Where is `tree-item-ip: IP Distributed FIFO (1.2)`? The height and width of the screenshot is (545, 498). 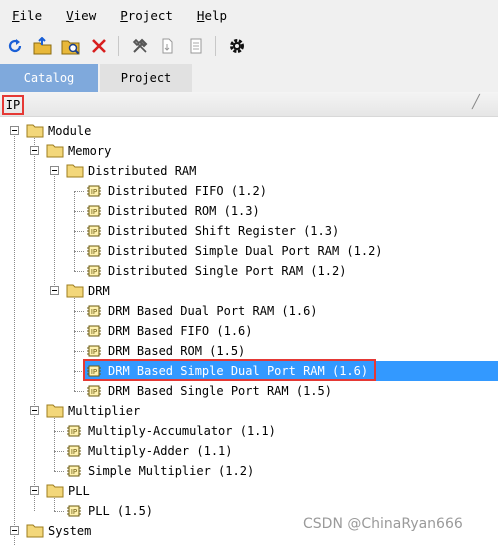 tree-item-ip: IP Distributed FIFO (1.2) is located at coordinates (249, 191).